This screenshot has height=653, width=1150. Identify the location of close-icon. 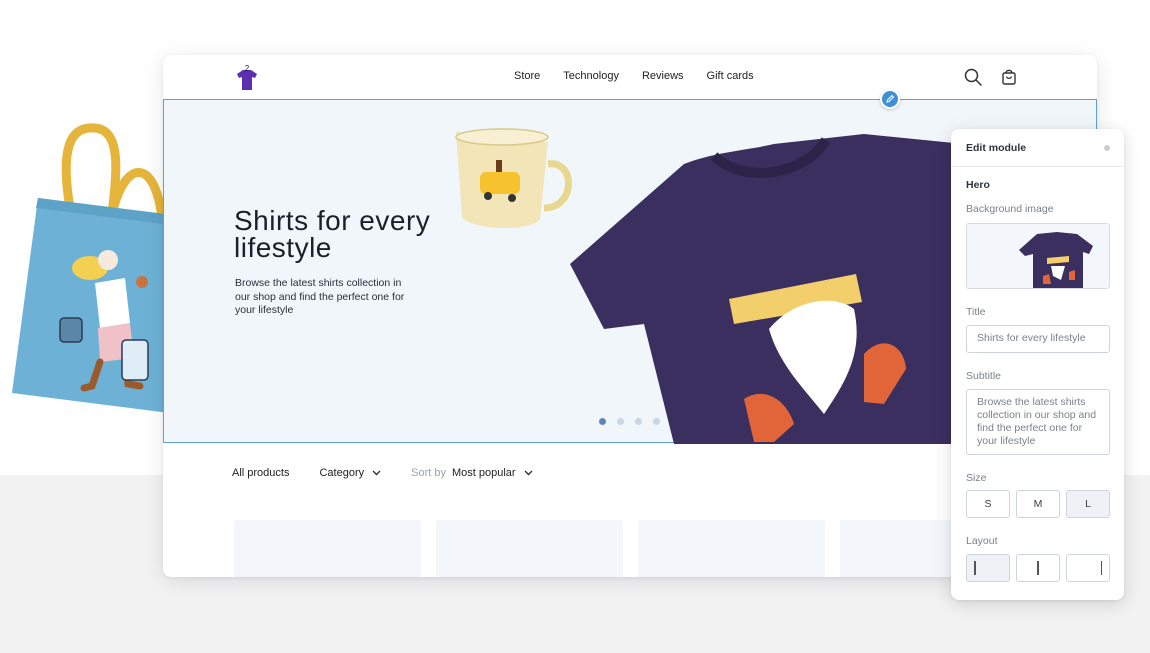
(1107, 148).